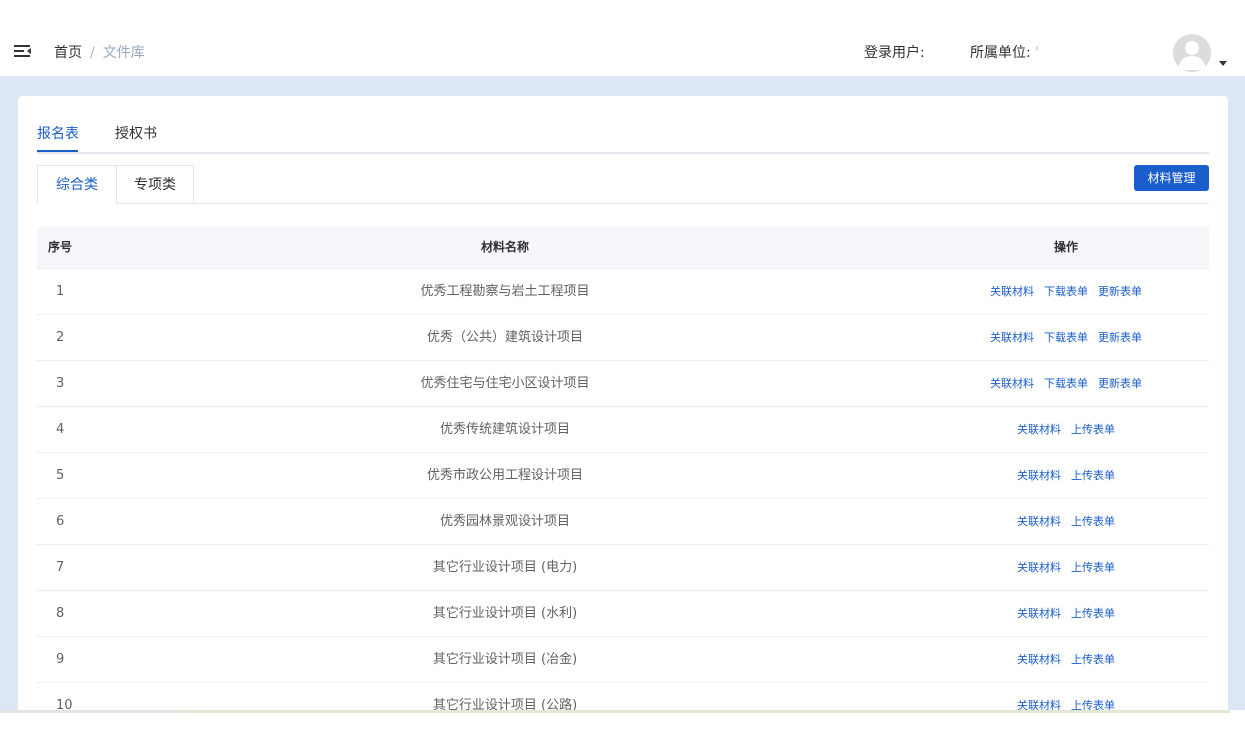 The height and width of the screenshot is (744, 1245). What do you see at coordinates (894, 53) in the screenshot?
I see `login-user-label: 登录用户:` at bounding box center [894, 53].